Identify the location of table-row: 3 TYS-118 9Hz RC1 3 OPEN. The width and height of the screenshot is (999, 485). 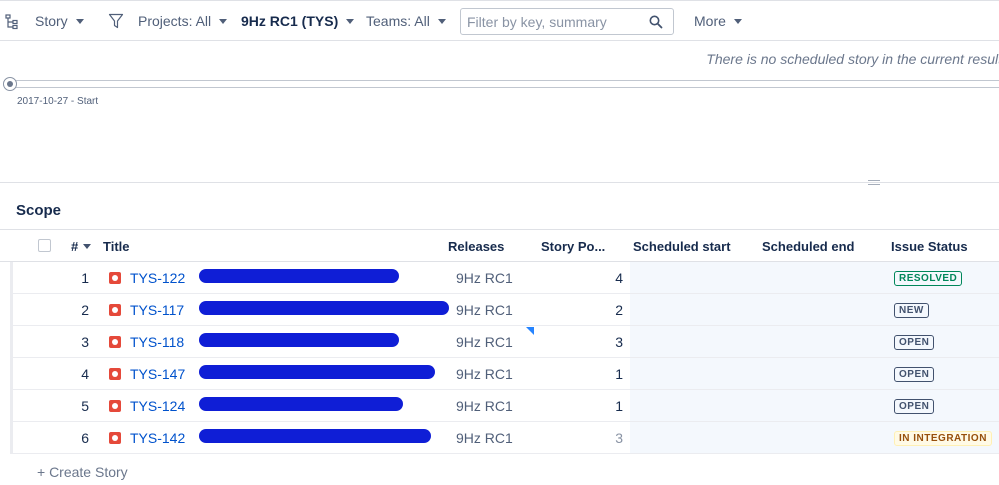
(504, 342).